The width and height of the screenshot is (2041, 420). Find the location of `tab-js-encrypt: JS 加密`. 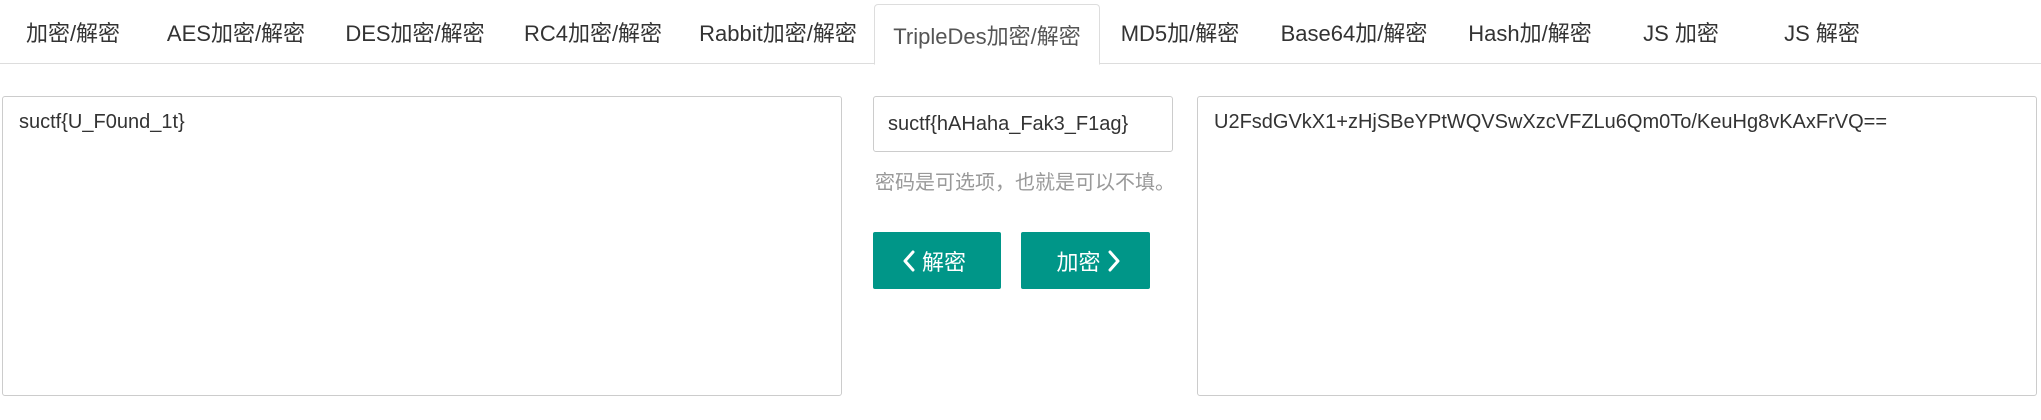

tab-js-encrypt: JS 加密 is located at coordinates (1681, 32).